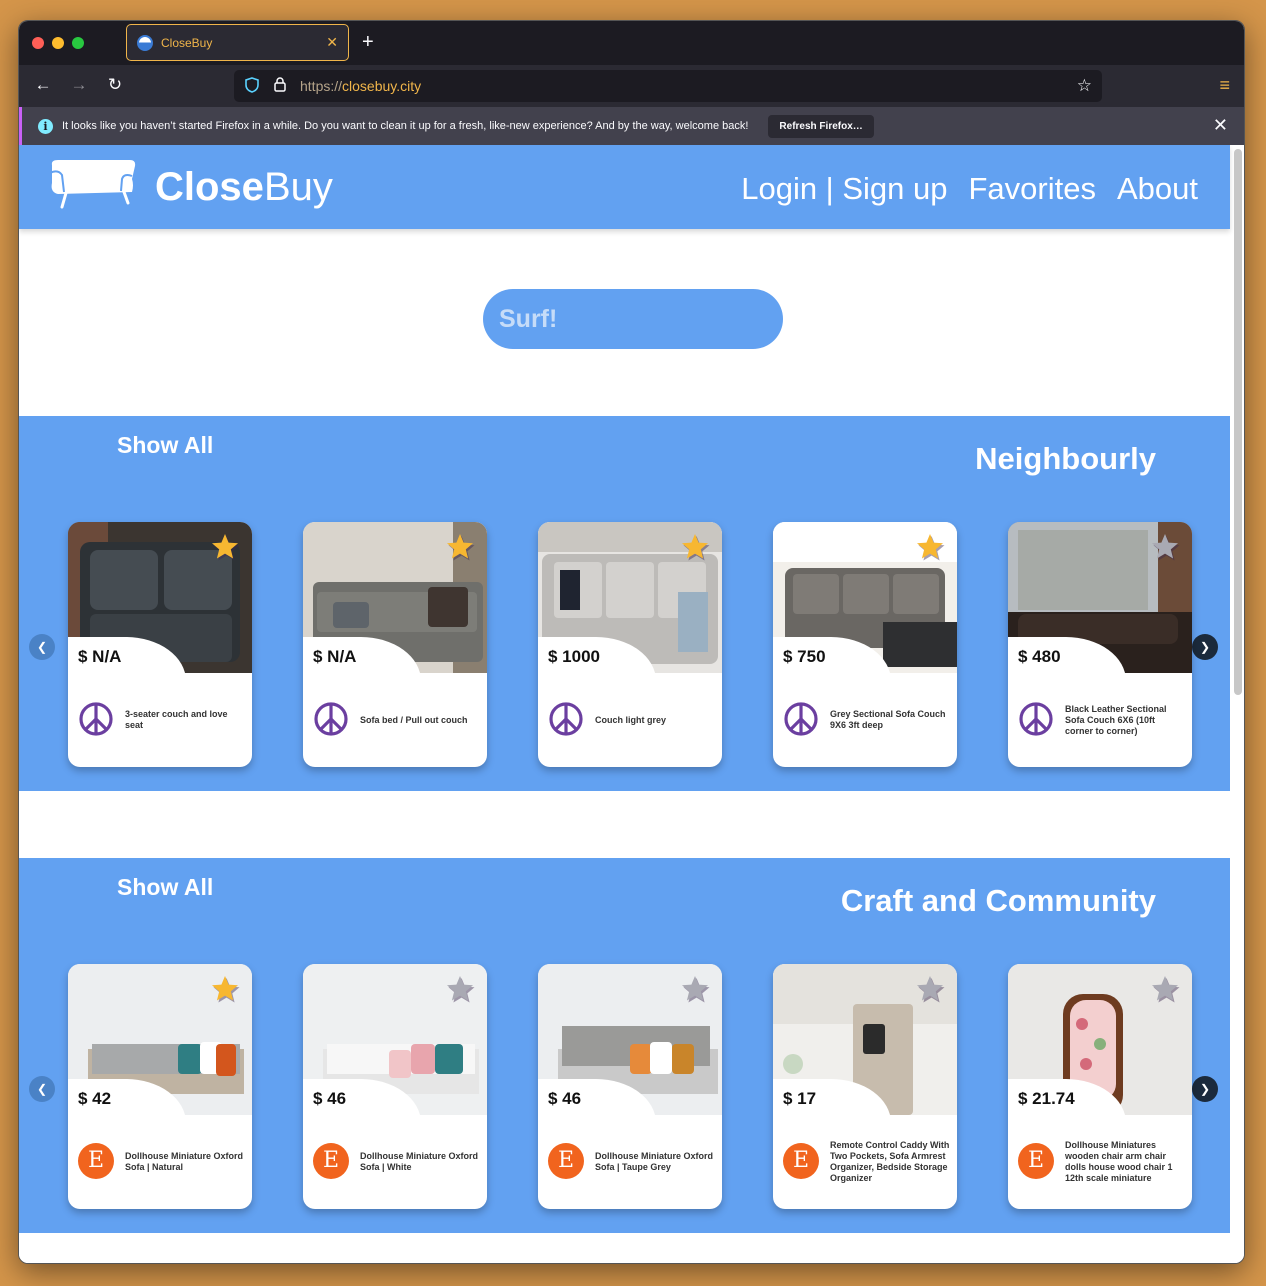  Describe the element at coordinates (1032, 189) in the screenshot. I see `favorites-link: Favorites` at that location.